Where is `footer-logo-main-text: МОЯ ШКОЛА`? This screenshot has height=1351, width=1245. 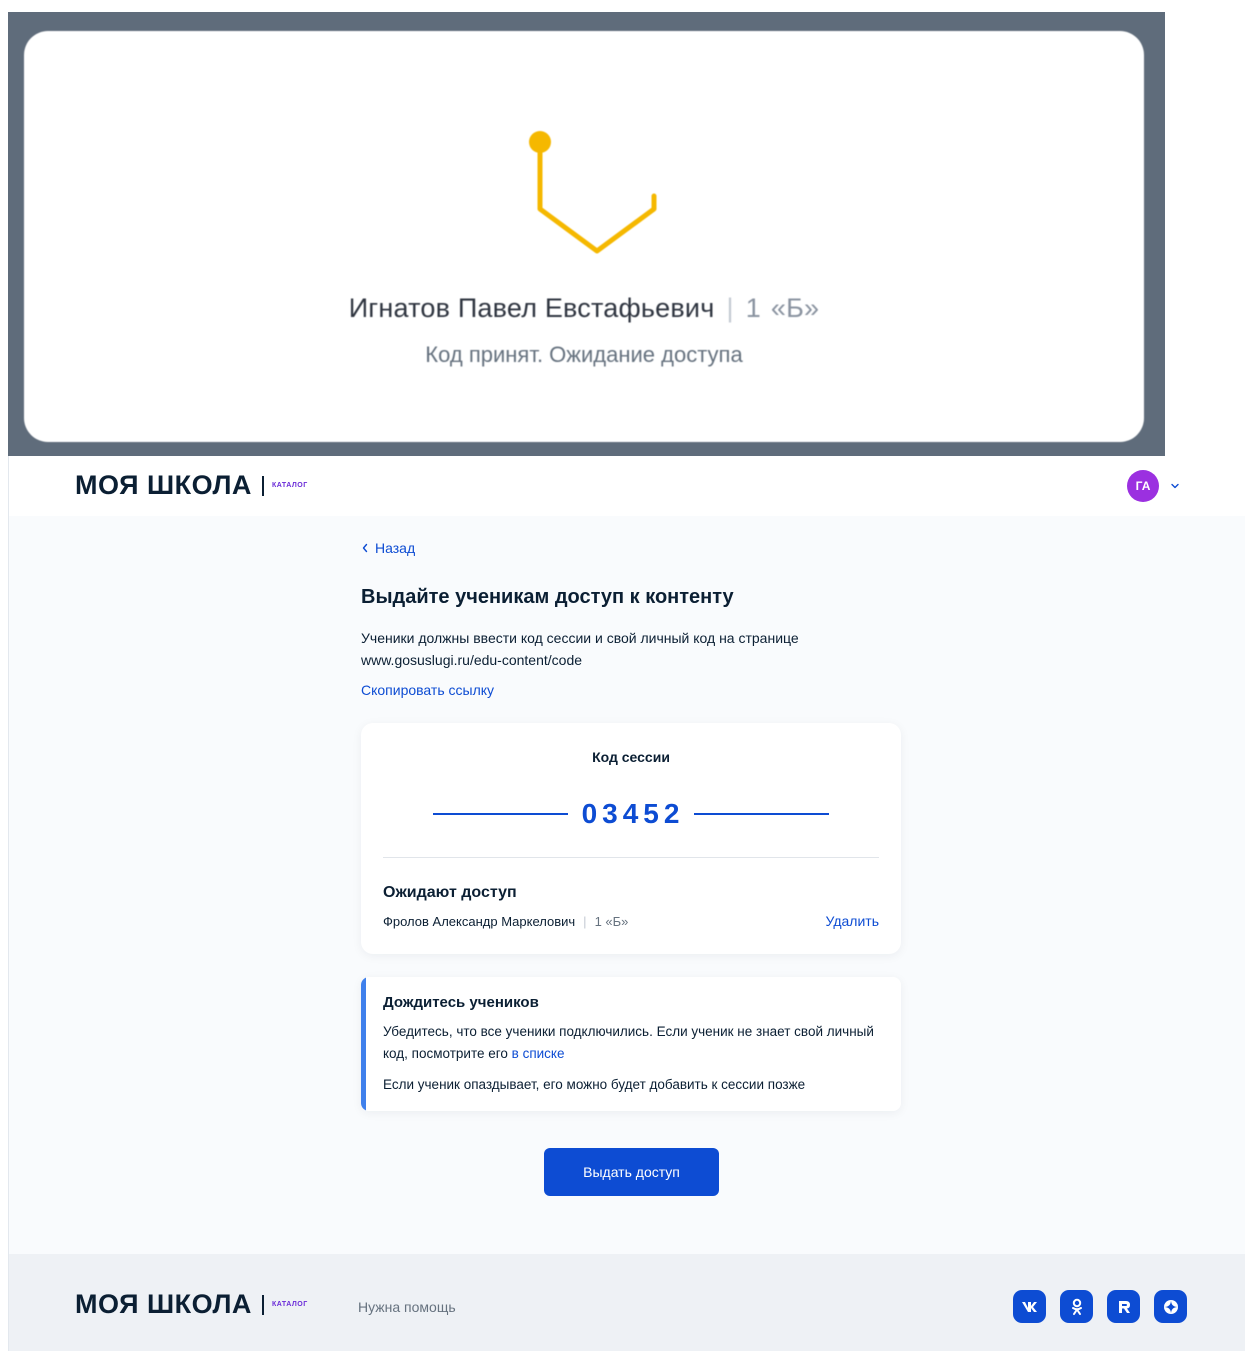
footer-logo-main-text: МОЯ ШКОЛА is located at coordinates (163, 1304).